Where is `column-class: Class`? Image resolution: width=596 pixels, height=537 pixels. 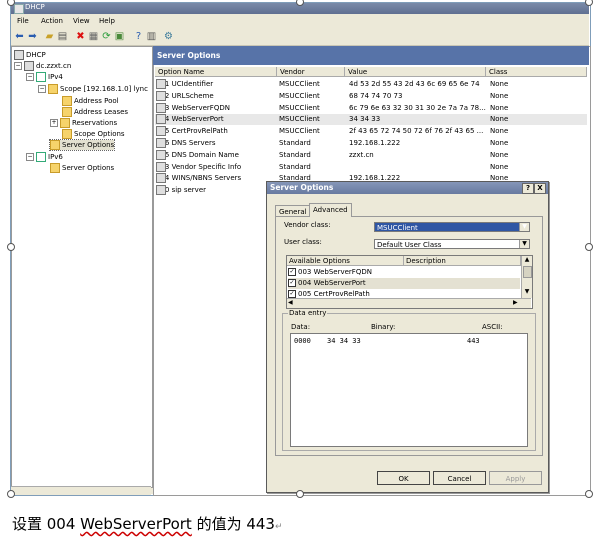
column-class: Class is located at coordinates (536, 72).